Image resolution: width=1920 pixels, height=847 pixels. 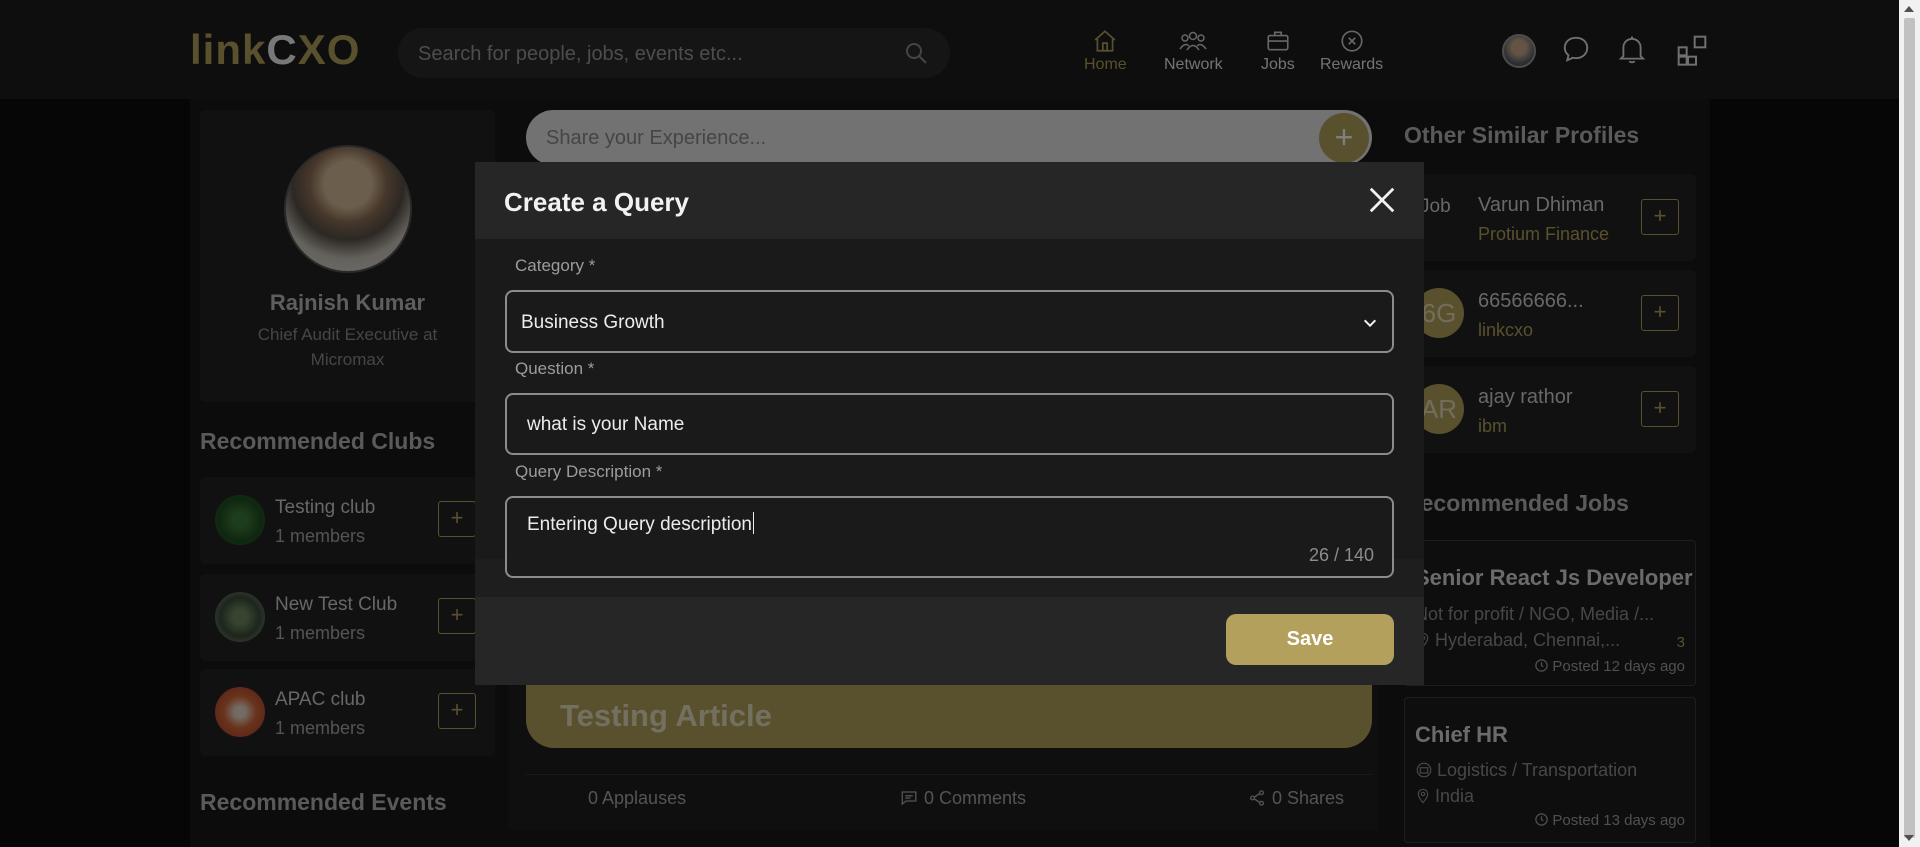 I want to click on text-cursor, so click(x=753, y=523).